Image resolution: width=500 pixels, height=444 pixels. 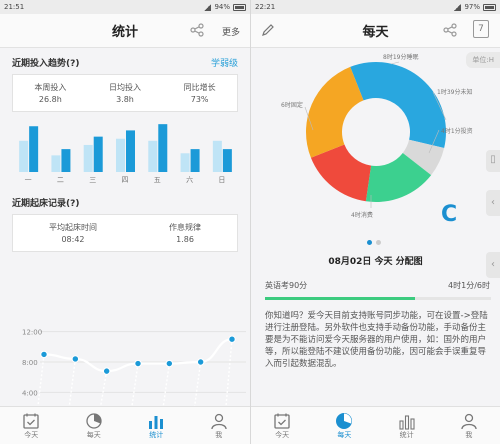 What do you see at coordinates (221, 180) in the screenshot?
I see `bar-category-label: 日` at bounding box center [221, 180].